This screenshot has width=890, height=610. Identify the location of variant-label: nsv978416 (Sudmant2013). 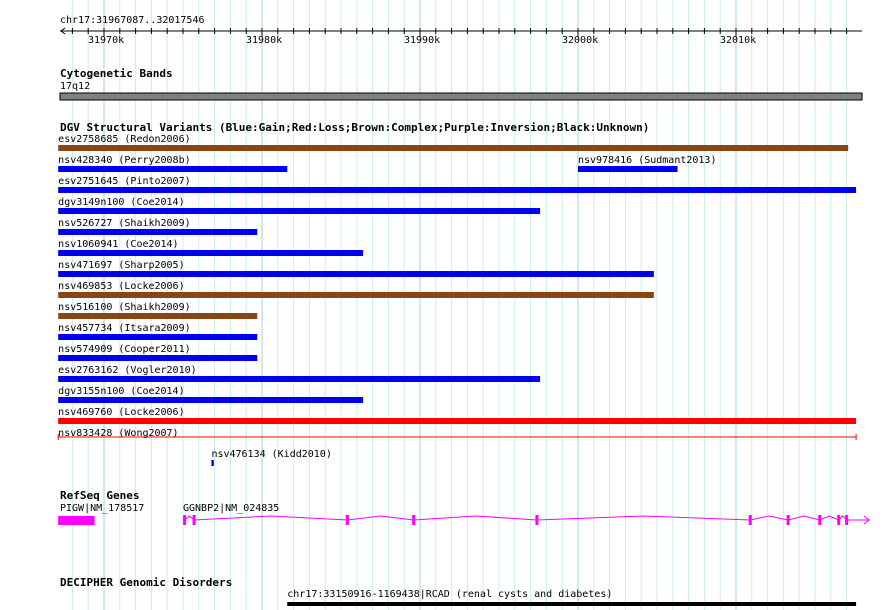
(647, 160).